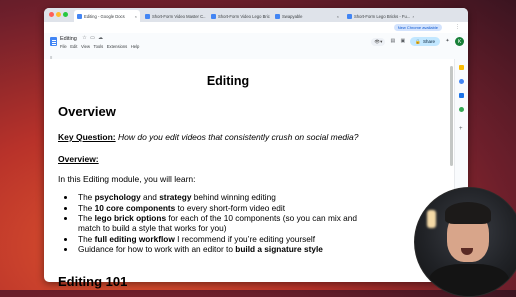 The width and height of the screenshot is (516, 297). Describe the element at coordinates (307, 16) in the screenshot. I see `browser-tab: Swapyable ×` at that location.